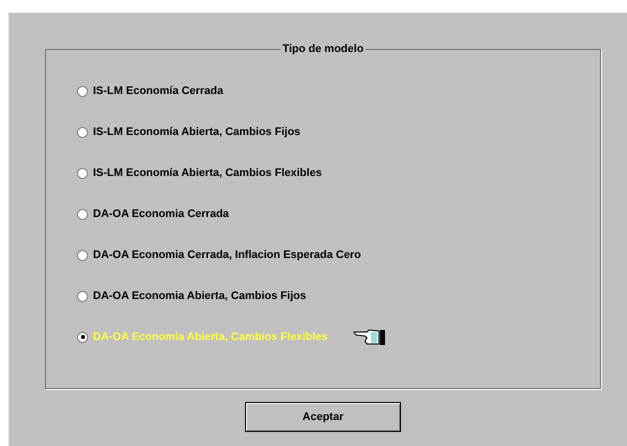  I want to click on option-label: DA-OA Economia Cerrada, Inflacion Esperada Cero, so click(227, 255).